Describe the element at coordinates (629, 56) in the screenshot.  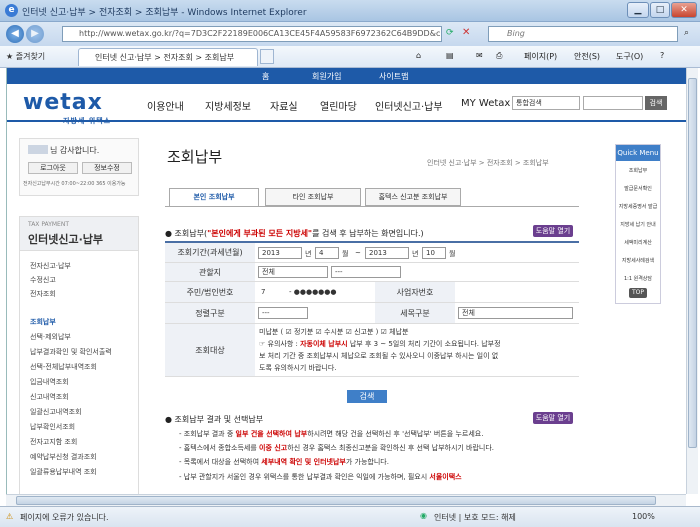
I see `tools-menu: 도구(O)` at that location.